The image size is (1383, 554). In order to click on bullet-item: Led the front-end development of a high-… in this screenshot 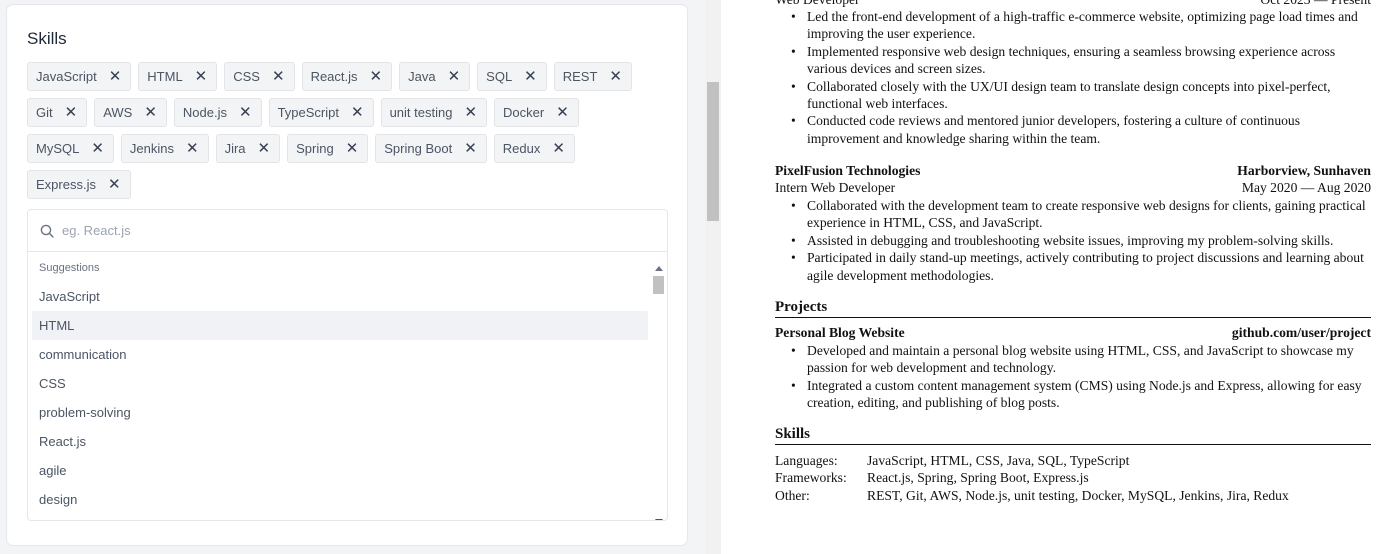, I will do `click(1073, 25)`.